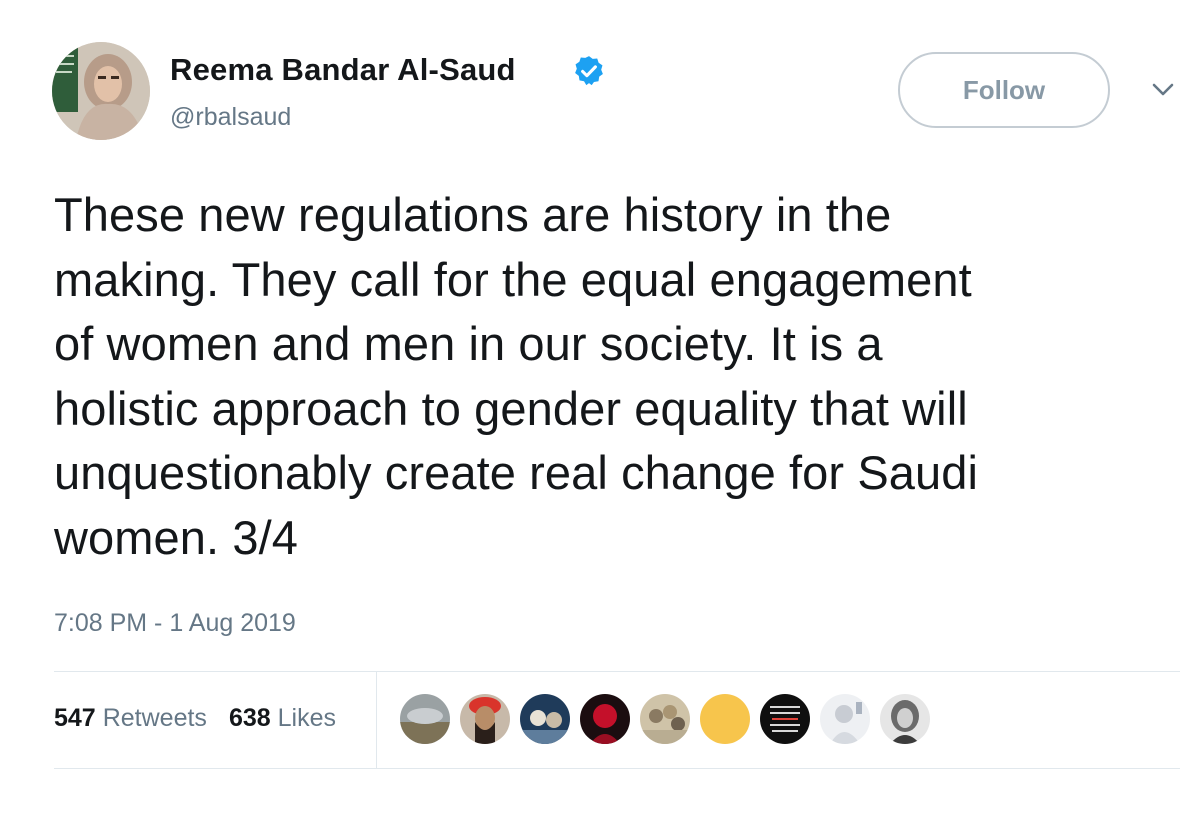 This screenshot has height=820, width=1200. I want to click on engagement-stats: 547 Retweets 638 Likes, so click(195, 718).